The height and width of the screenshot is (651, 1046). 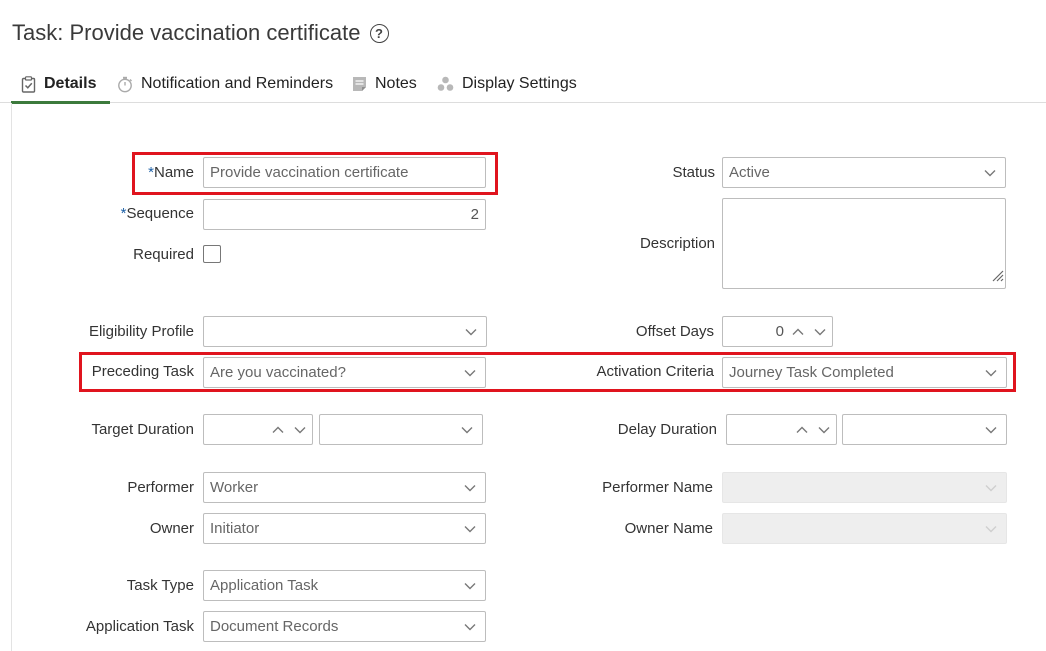 What do you see at coordinates (693, 172) in the screenshot?
I see `status-label: Status` at bounding box center [693, 172].